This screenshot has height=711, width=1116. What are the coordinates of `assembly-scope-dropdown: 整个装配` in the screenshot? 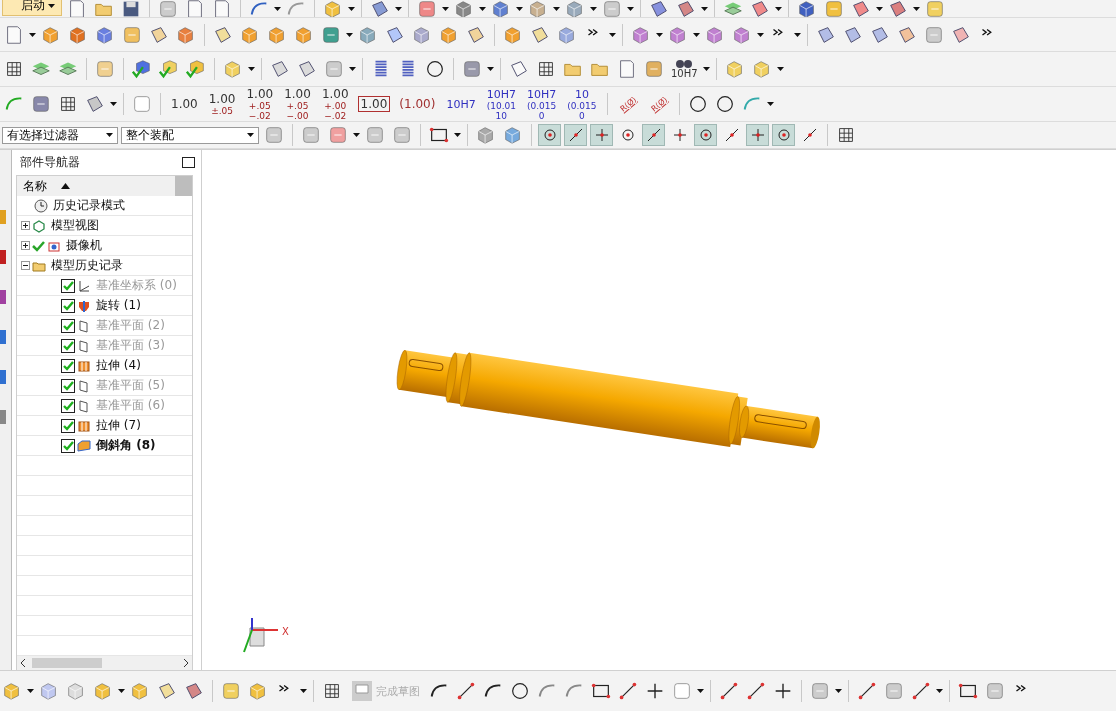 It's located at (190, 135).